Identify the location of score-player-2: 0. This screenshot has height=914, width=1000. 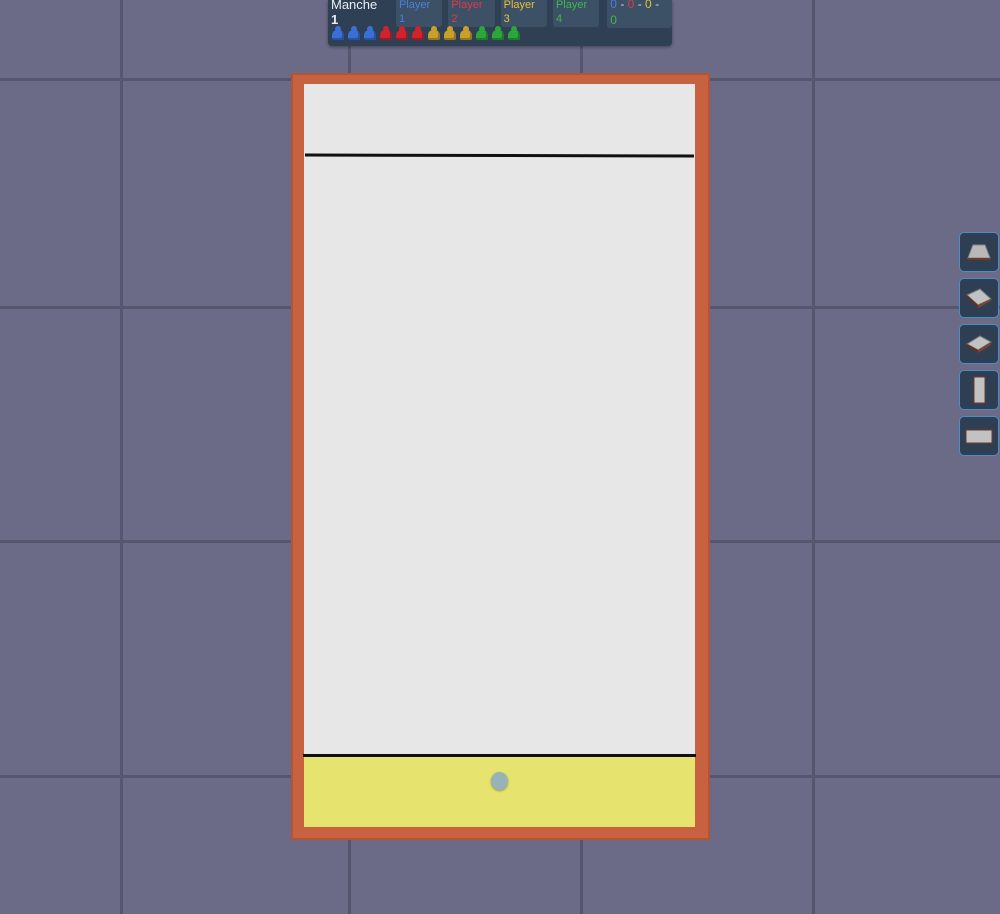
(631, 5).